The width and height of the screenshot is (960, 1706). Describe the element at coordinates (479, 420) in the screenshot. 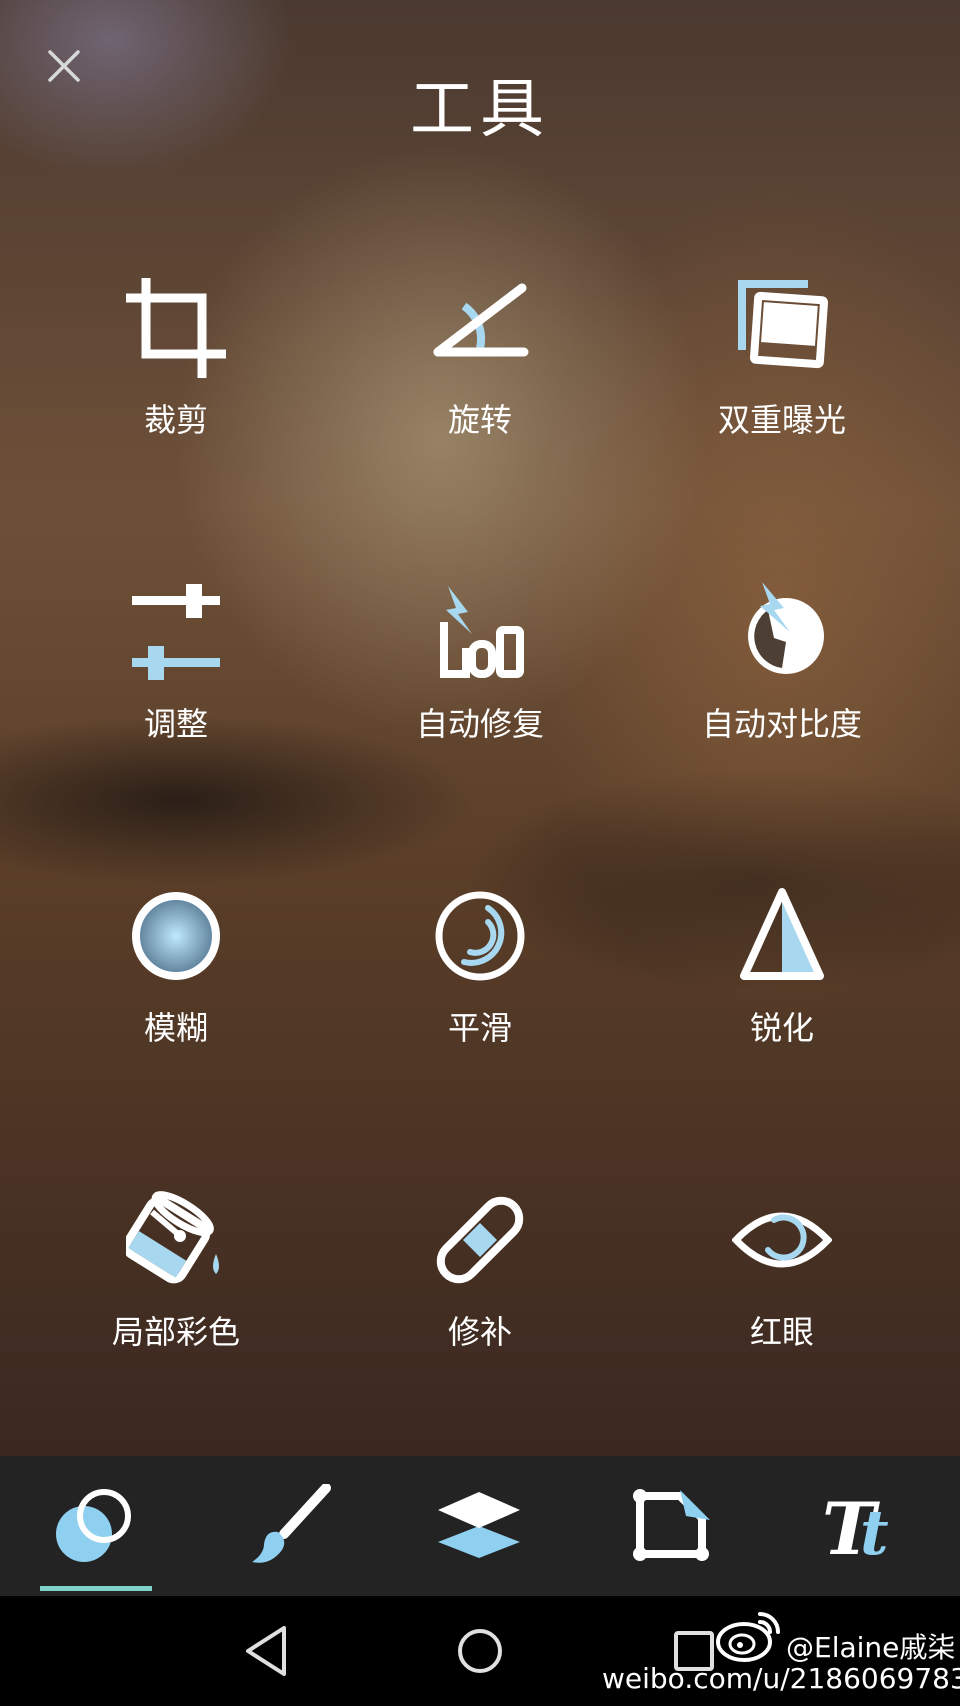

I see `tool-label: 旋转` at that location.